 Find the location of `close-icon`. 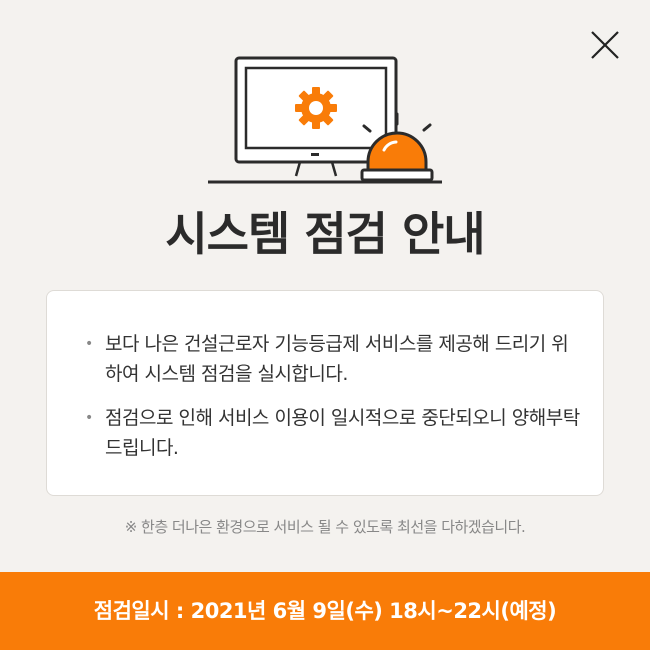

close-icon is located at coordinates (605, 45).